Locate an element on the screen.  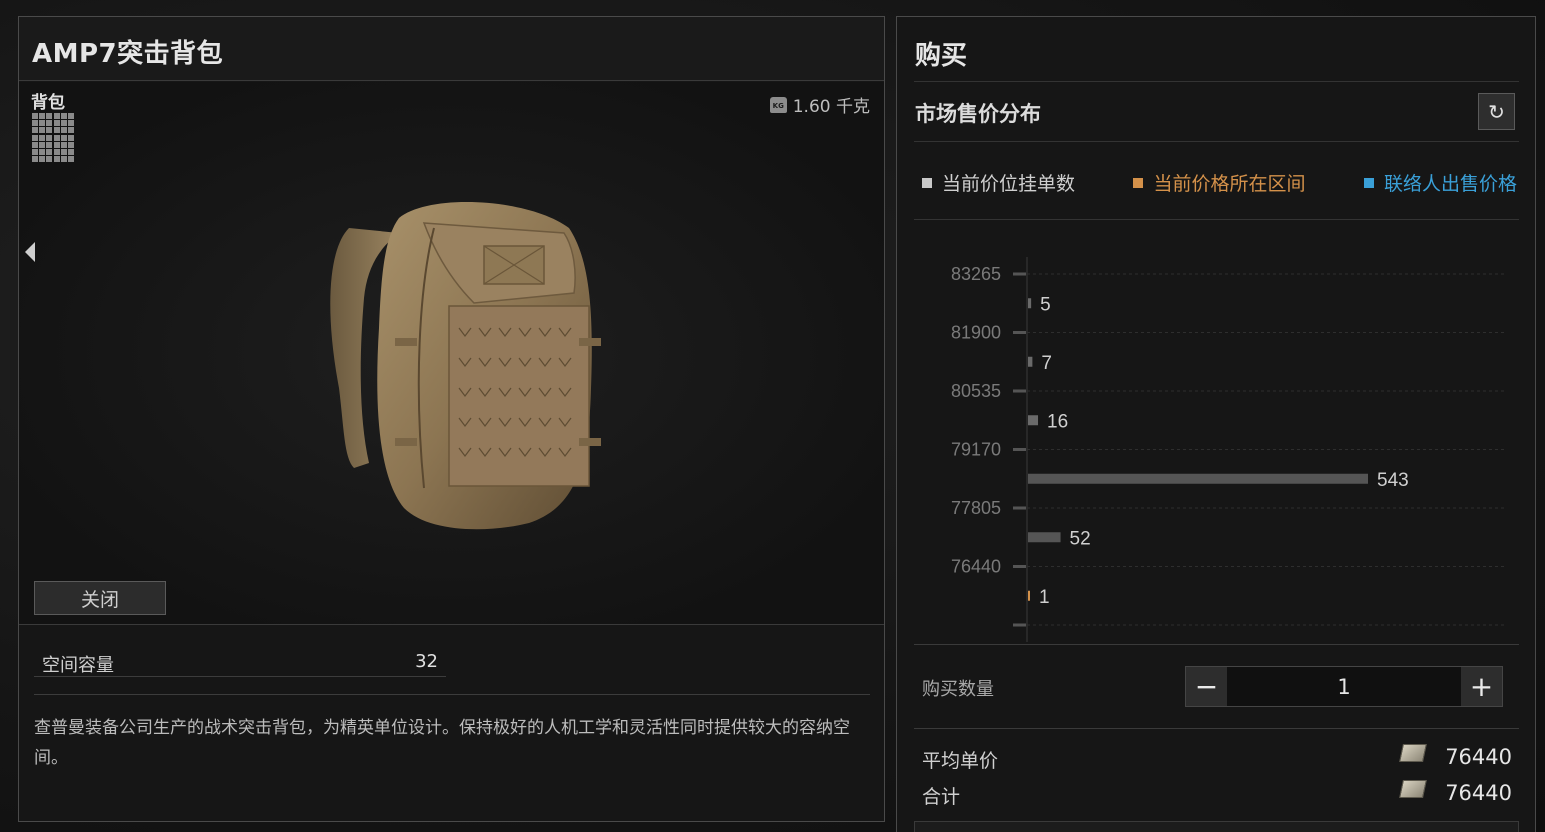
avg-price: 76440 is located at coordinates (1455, 757).